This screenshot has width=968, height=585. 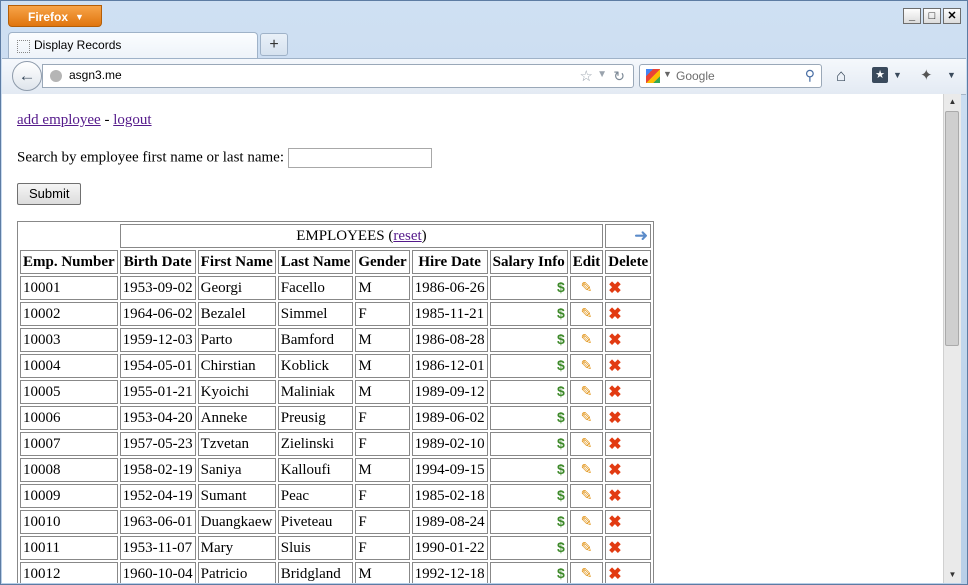 What do you see at coordinates (359, 158) in the screenshot?
I see `name-search-input` at bounding box center [359, 158].